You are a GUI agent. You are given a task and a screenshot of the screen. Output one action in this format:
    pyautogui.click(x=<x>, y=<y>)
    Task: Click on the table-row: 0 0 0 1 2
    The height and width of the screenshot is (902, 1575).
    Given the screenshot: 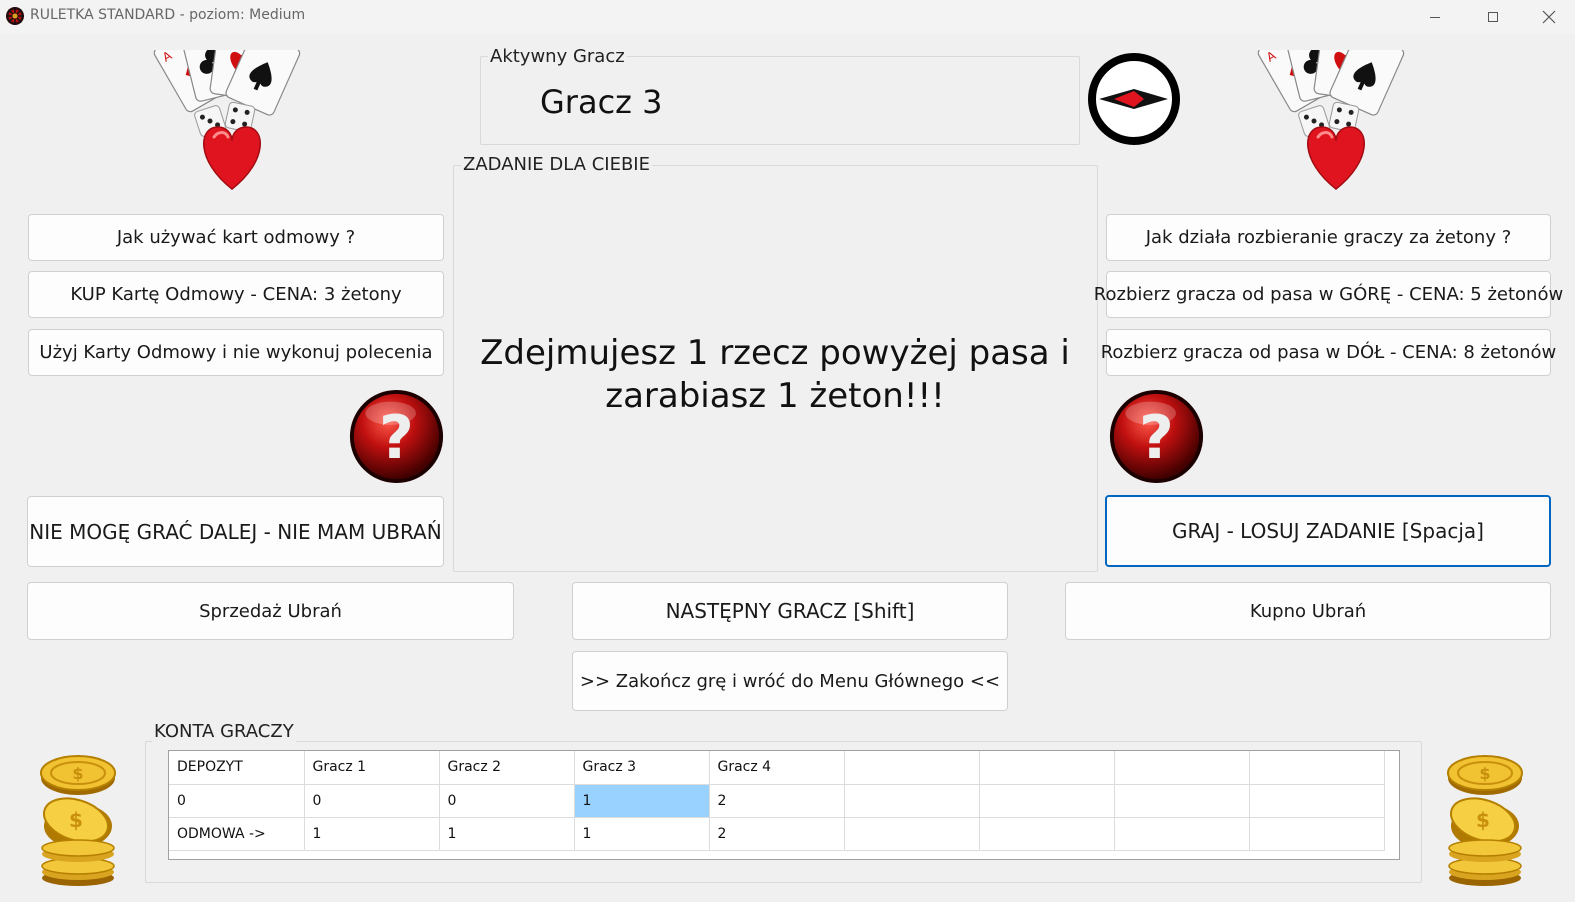 What is the action you would take?
    pyautogui.click(x=777, y=801)
    